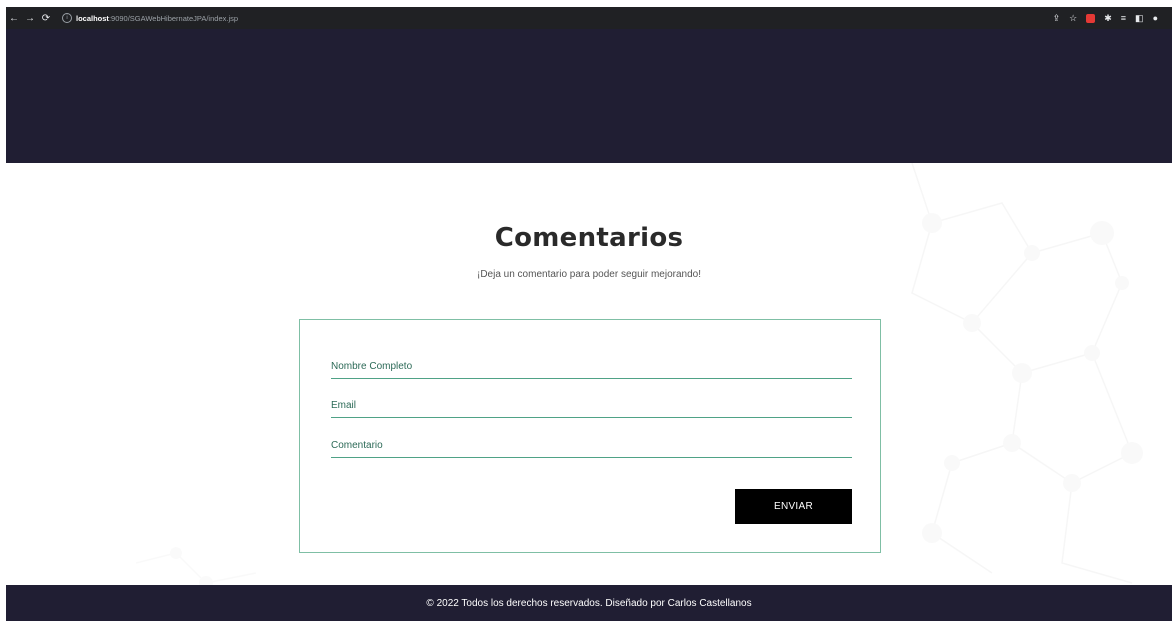 The image size is (1172, 621). Describe the element at coordinates (1091, 18) in the screenshot. I see `extension-icon` at that location.